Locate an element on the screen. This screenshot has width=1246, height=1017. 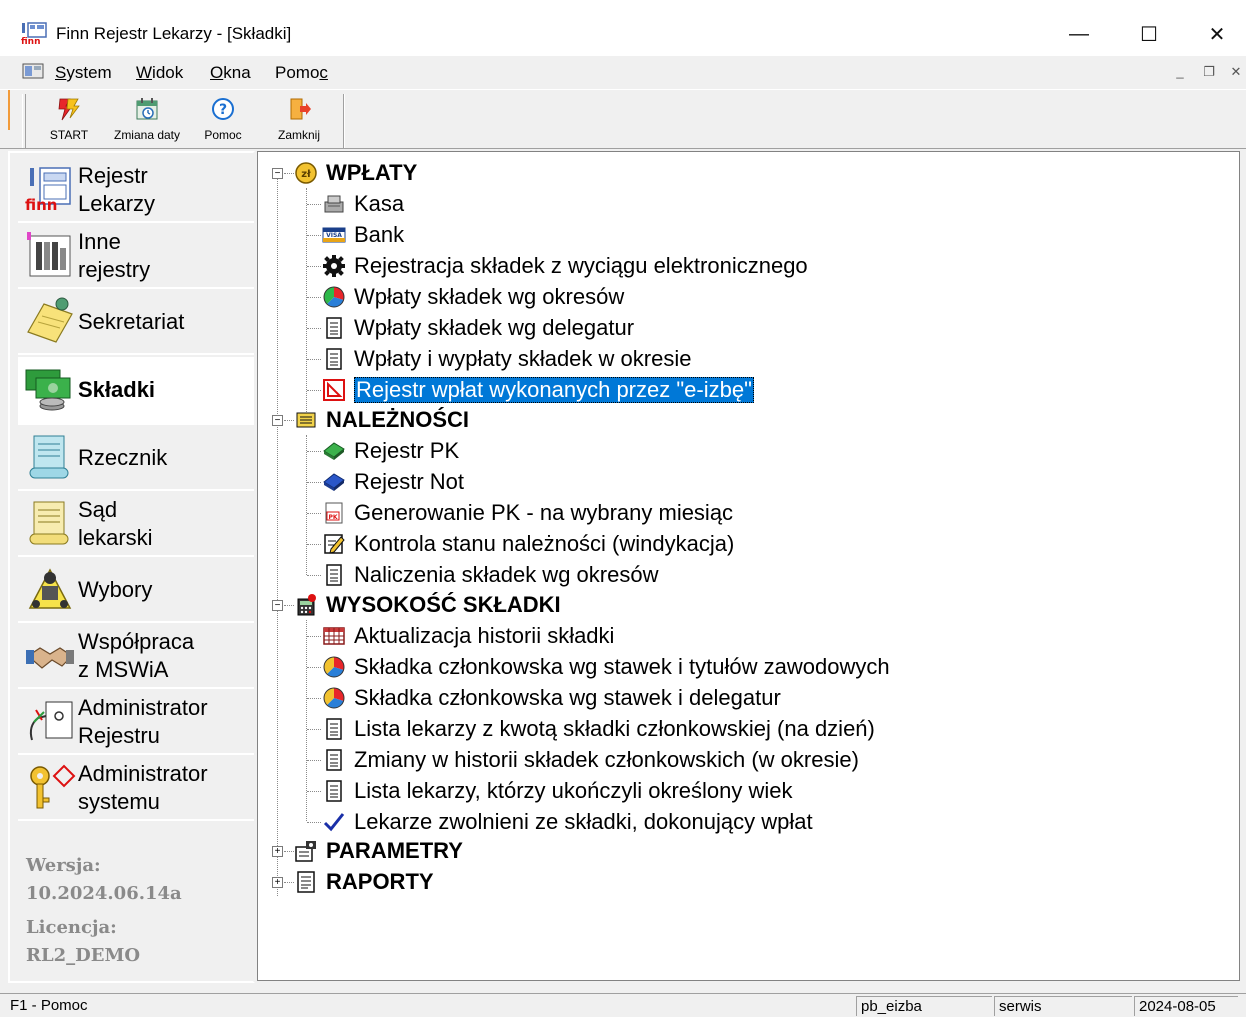
mdi-close-button: ✕ is located at coordinates (1236, 73).